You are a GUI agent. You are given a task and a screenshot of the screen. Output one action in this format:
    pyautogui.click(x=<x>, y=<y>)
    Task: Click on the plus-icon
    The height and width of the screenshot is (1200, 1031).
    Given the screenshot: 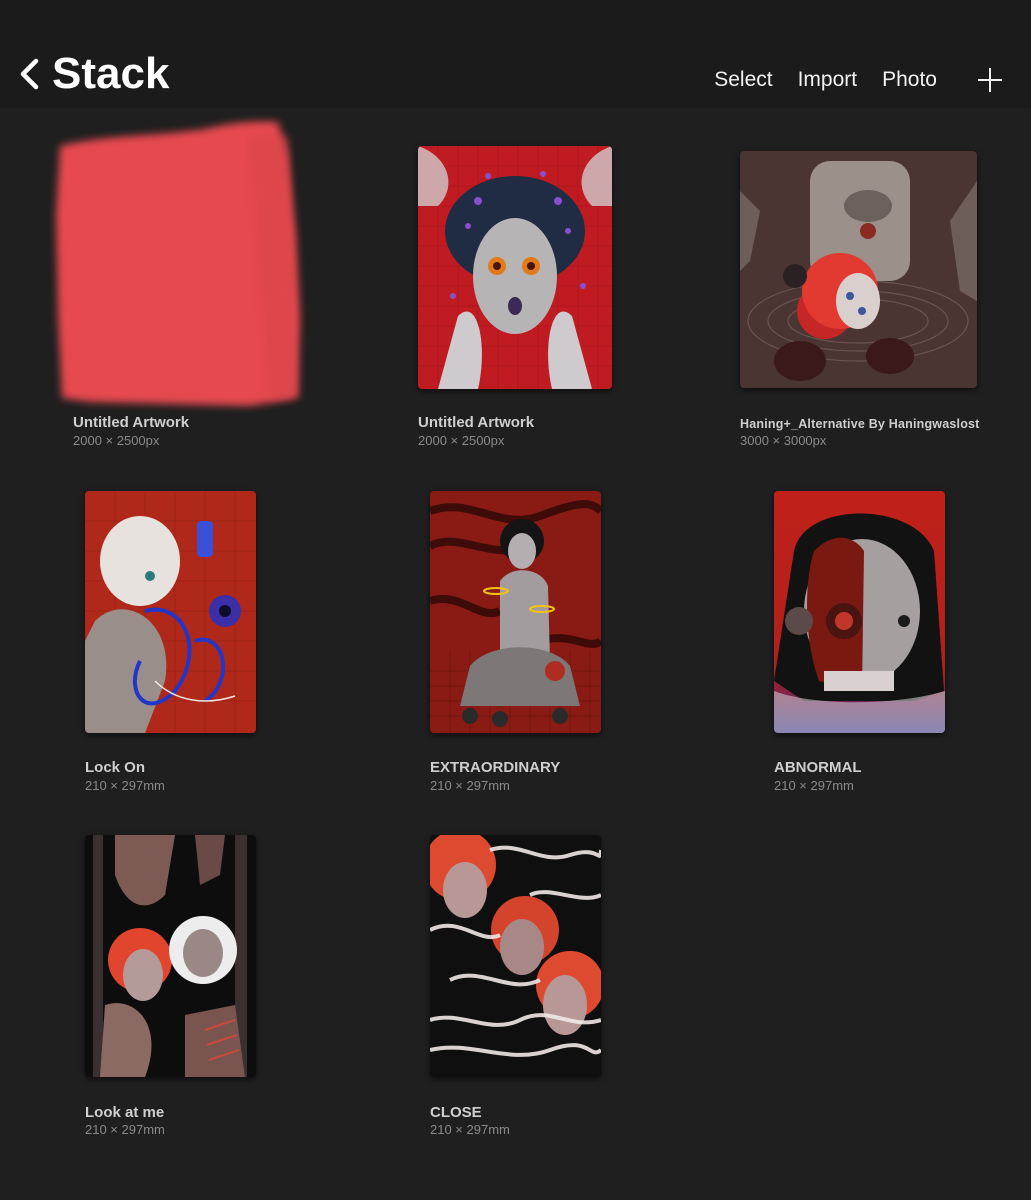 What is the action you would take?
    pyautogui.click(x=990, y=80)
    